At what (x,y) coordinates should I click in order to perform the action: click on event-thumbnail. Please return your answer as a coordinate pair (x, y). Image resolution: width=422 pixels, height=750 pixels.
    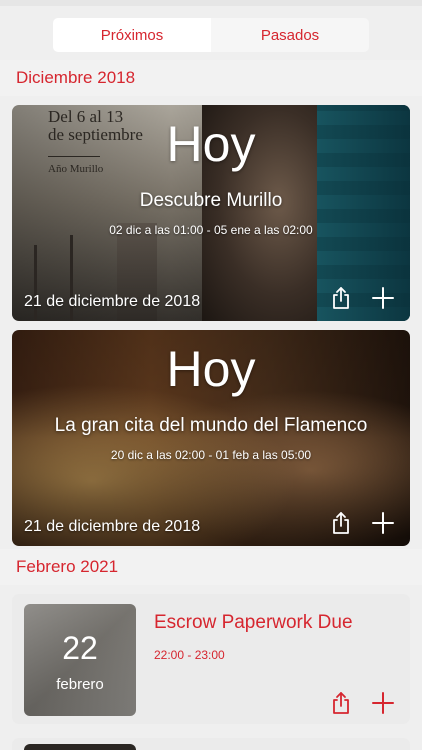
    Looking at the image, I should click on (80, 747).